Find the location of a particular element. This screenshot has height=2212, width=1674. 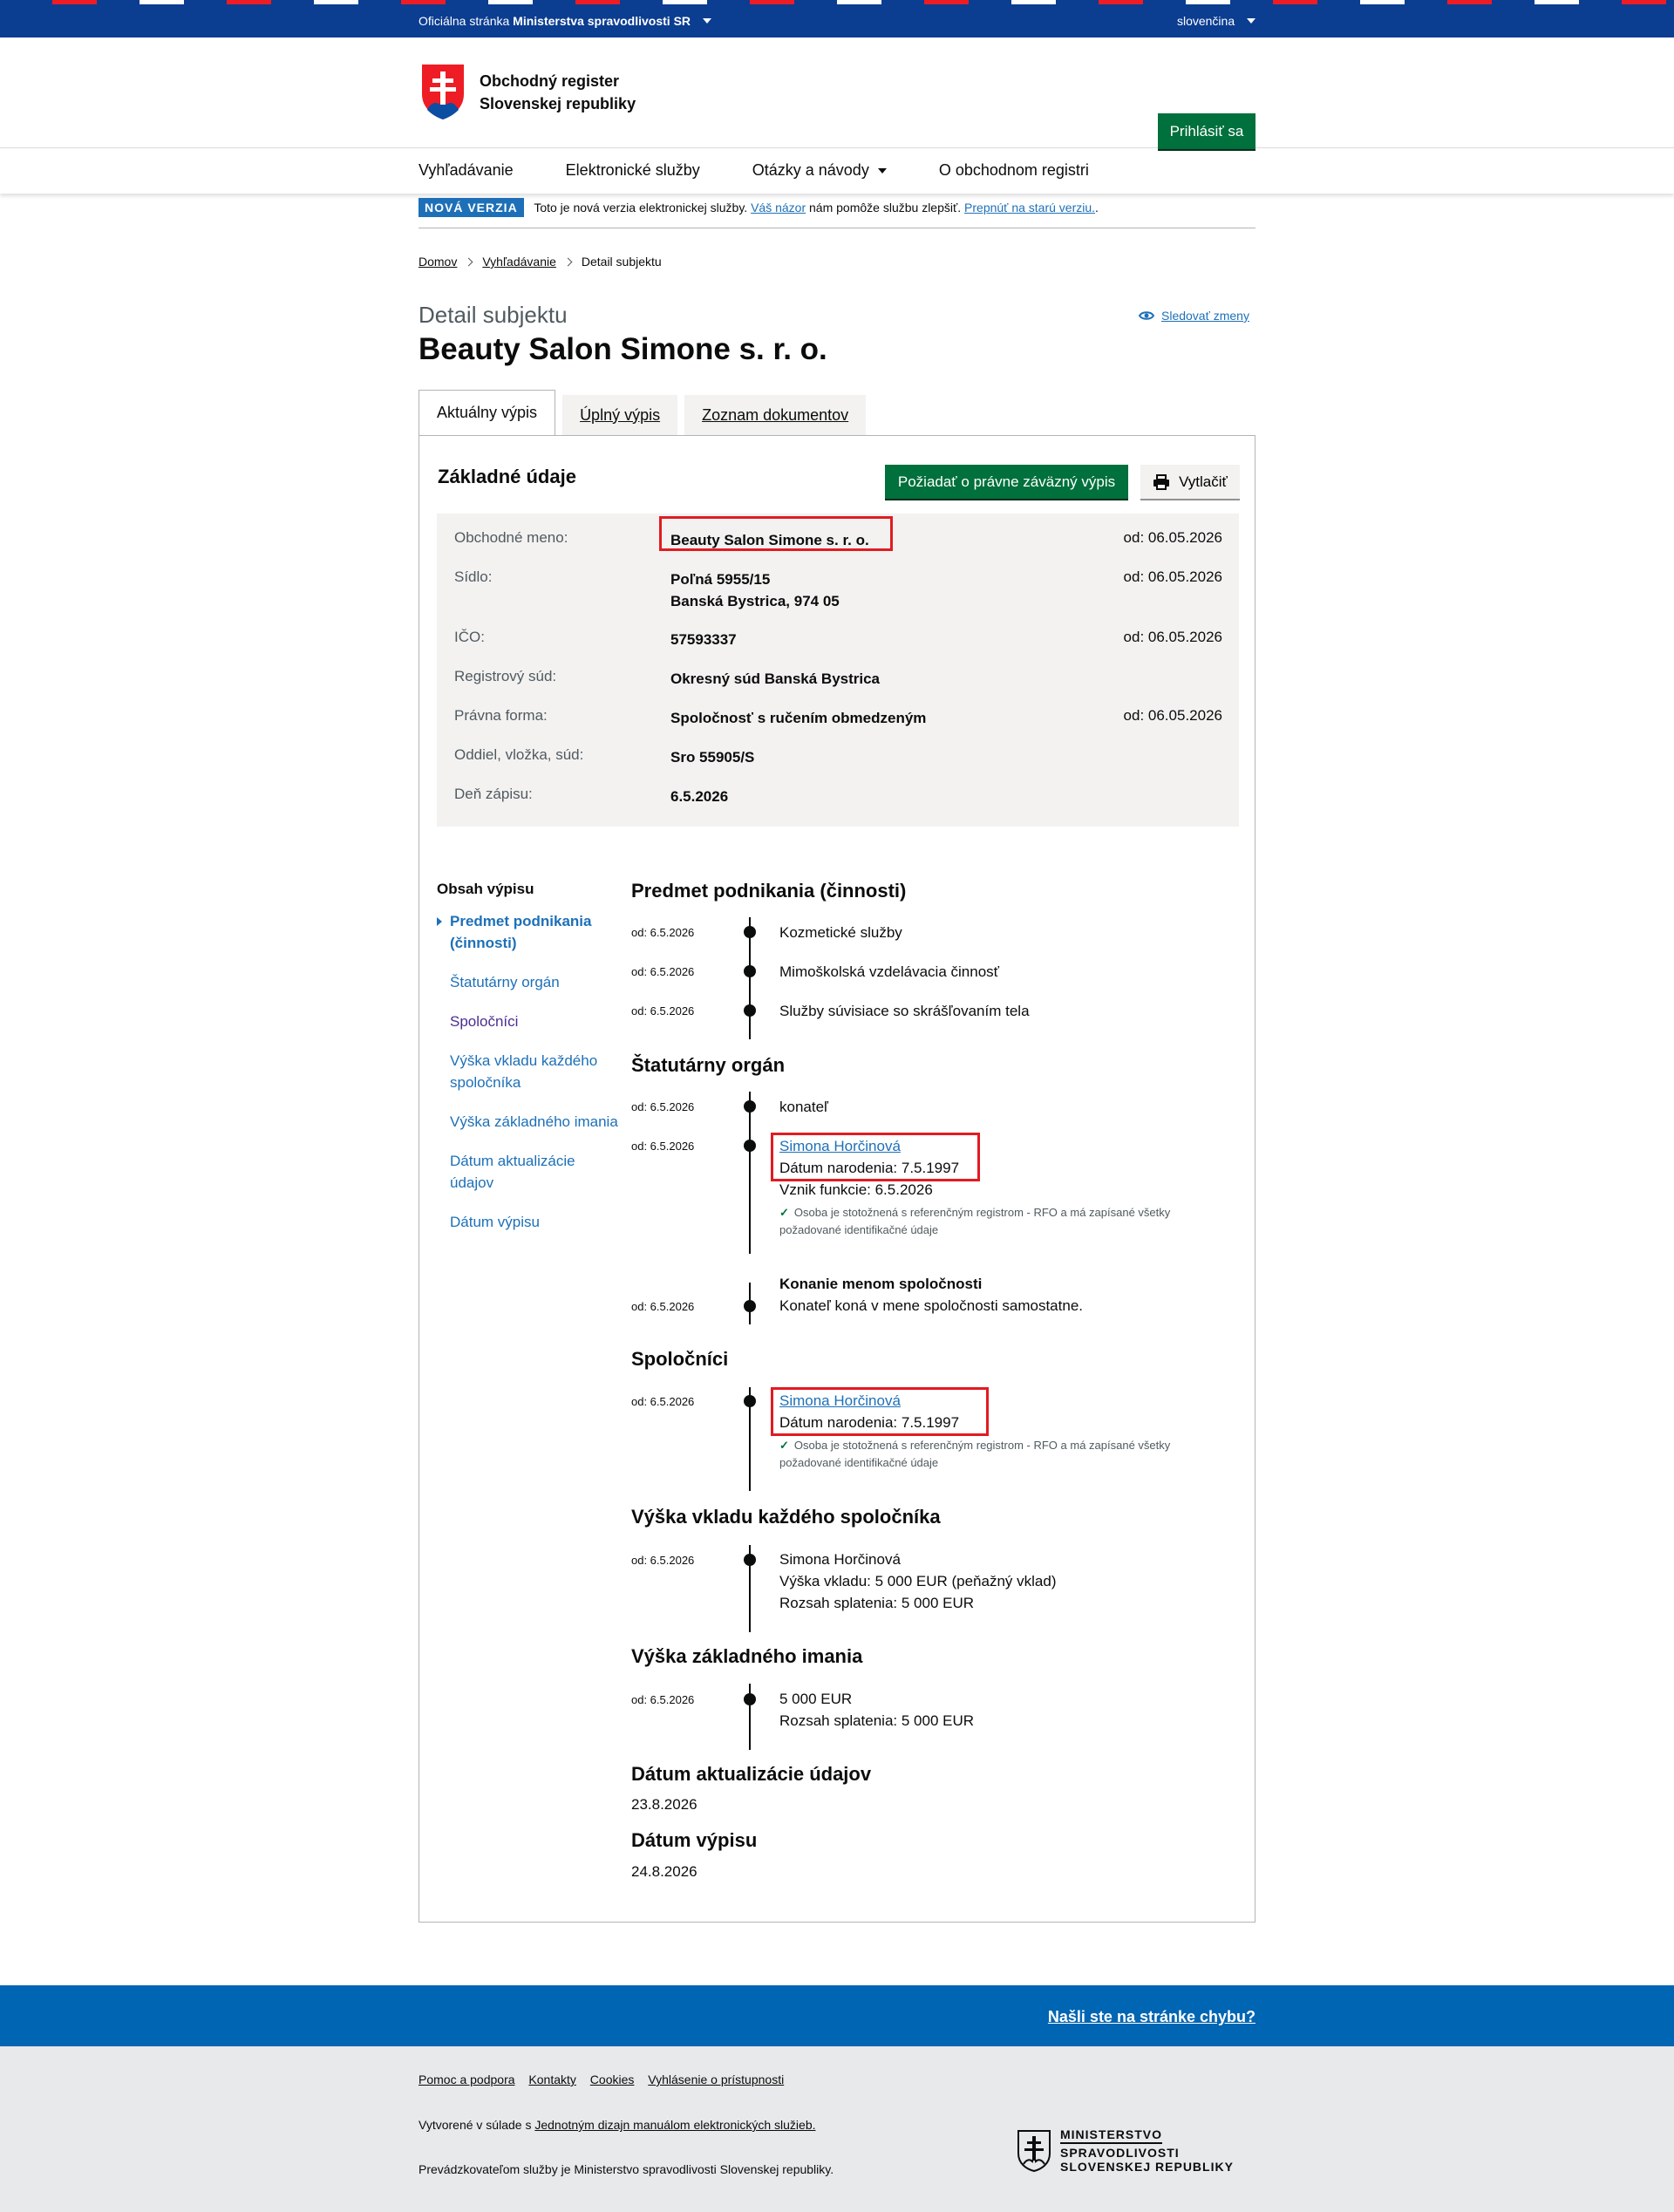

breadcrumb-home: Domov is located at coordinates (437, 262).